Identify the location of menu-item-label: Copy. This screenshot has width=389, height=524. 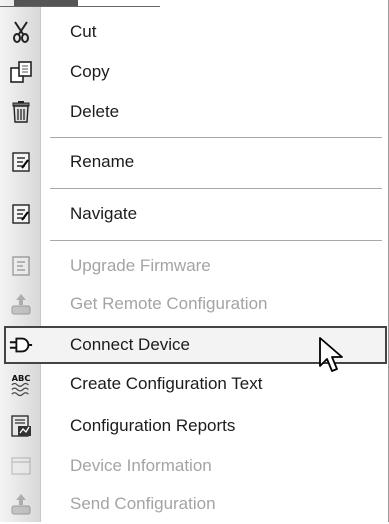
(90, 71).